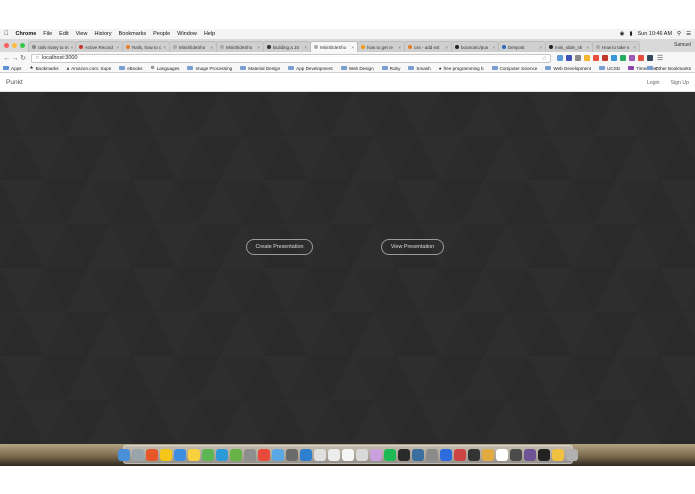 Image resolution: width=695 pixels, height=494 pixels. I want to click on tab: css - add ext ×, so click(428, 46).